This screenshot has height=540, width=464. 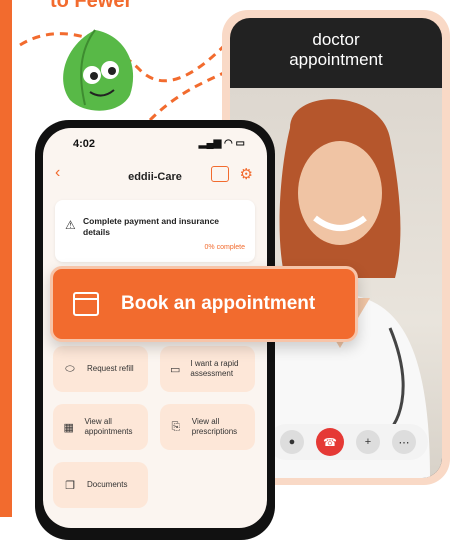 I want to click on chat-icon, so click(x=220, y=174).